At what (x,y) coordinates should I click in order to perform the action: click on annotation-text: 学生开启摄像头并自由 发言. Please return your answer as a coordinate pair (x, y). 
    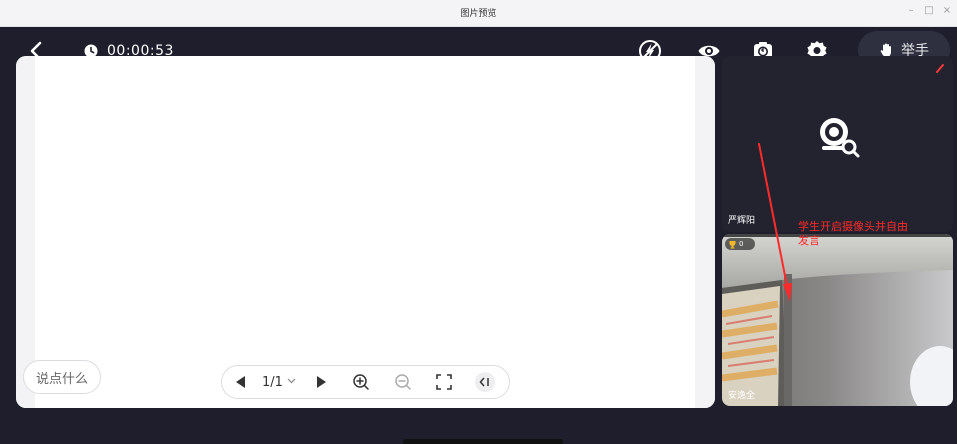
    Looking at the image, I should click on (868, 234).